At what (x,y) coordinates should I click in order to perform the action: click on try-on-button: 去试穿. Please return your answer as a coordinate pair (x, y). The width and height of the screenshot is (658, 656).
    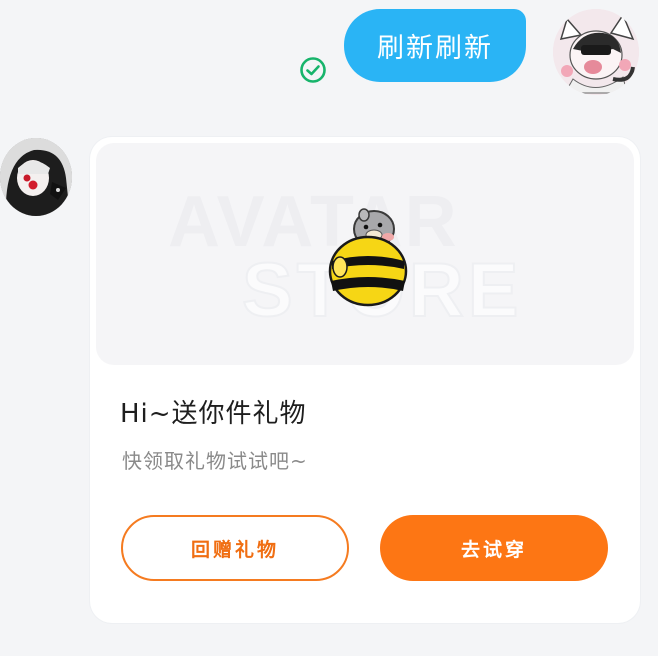
    Looking at the image, I should click on (494, 548).